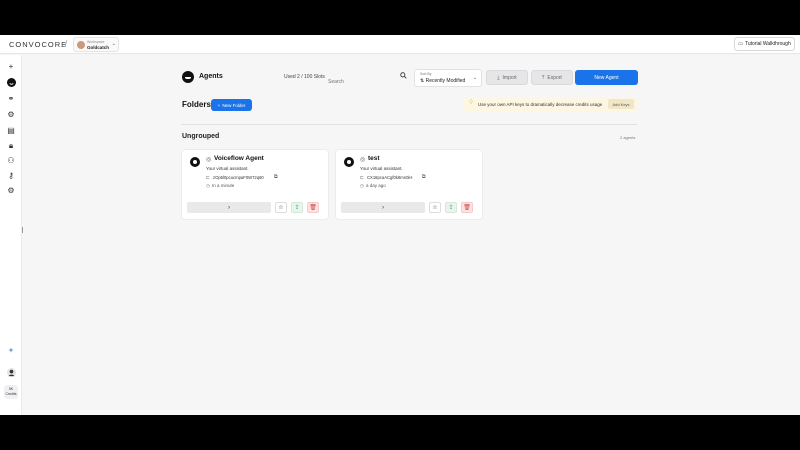 The height and width of the screenshot is (450, 800). Describe the element at coordinates (11, 373) in the screenshot. I see `user-avatar-icon` at that location.